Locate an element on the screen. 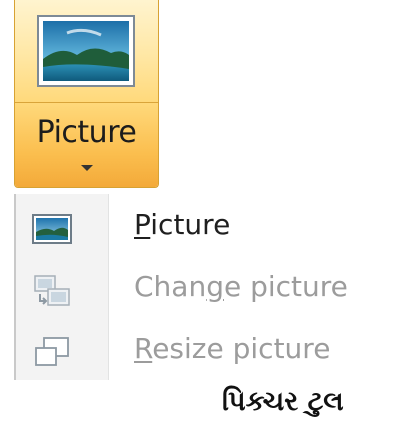  picture-button-label: Picture is located at coordinates (86, 132).